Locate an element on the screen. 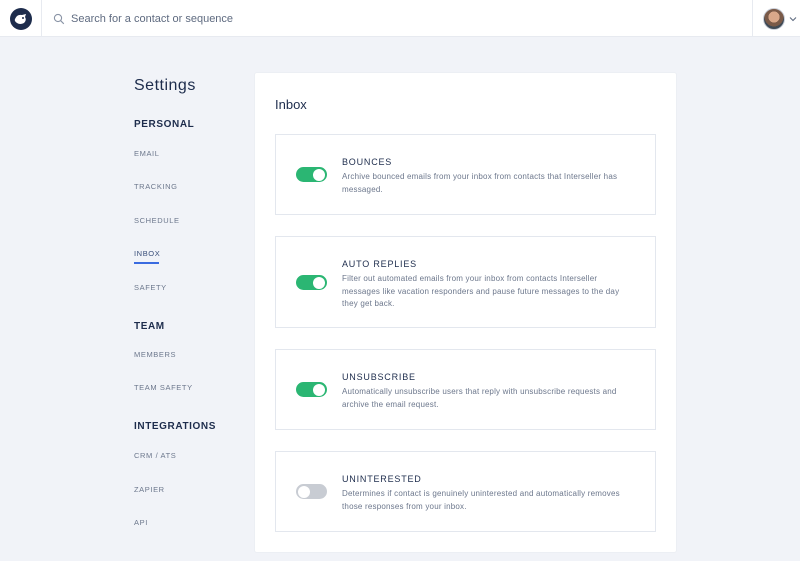 Image resolution: width=800 pixels, height=561 pixels. nav-safety: SAFETY is located at coordinates (150, 287).